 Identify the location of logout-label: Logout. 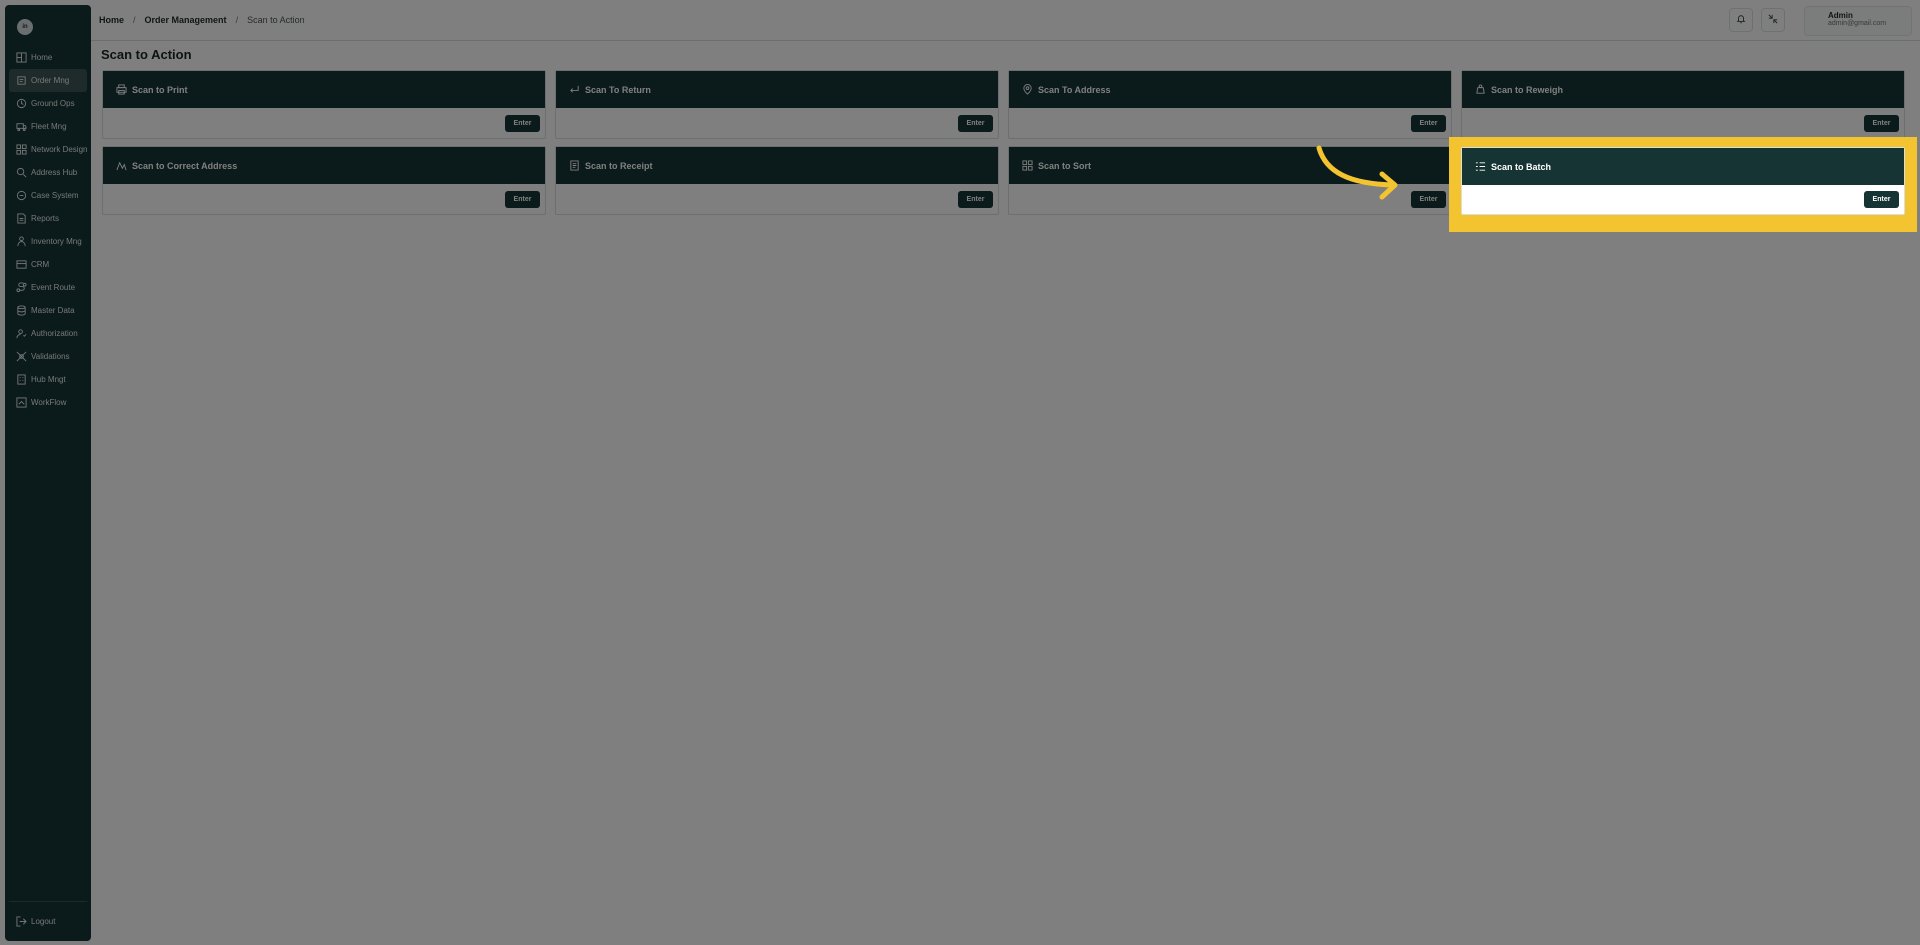
(43, 921).